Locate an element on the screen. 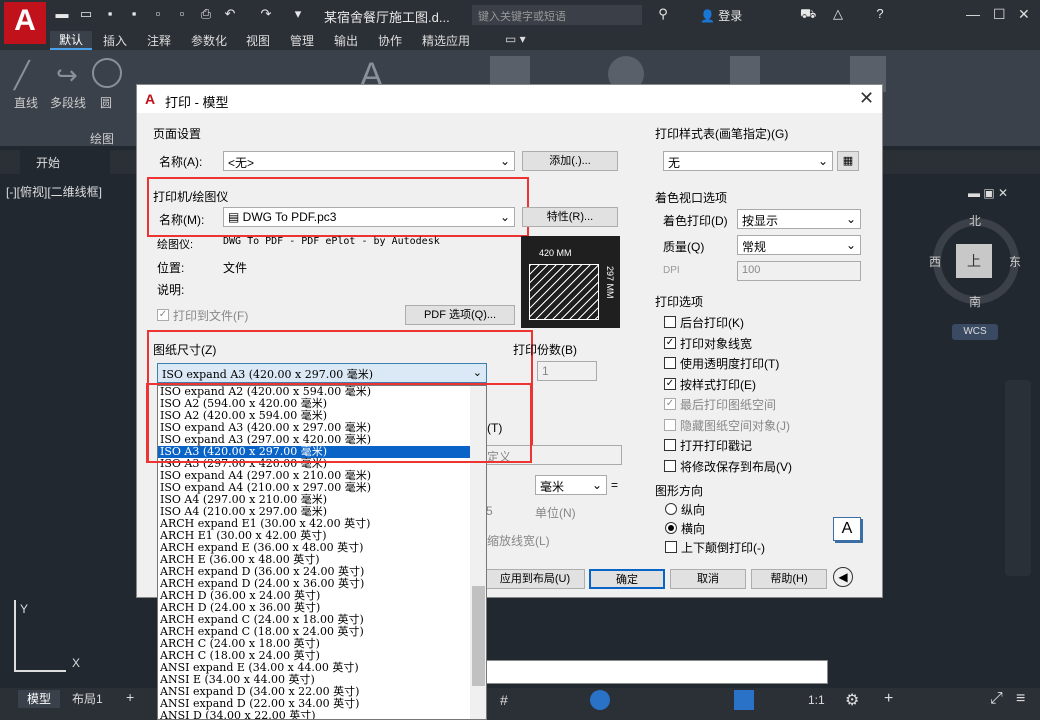 This screenshot has height=720, width=1040. plot-style-select: 无 ⌄ is located at coordinates (748, 161).